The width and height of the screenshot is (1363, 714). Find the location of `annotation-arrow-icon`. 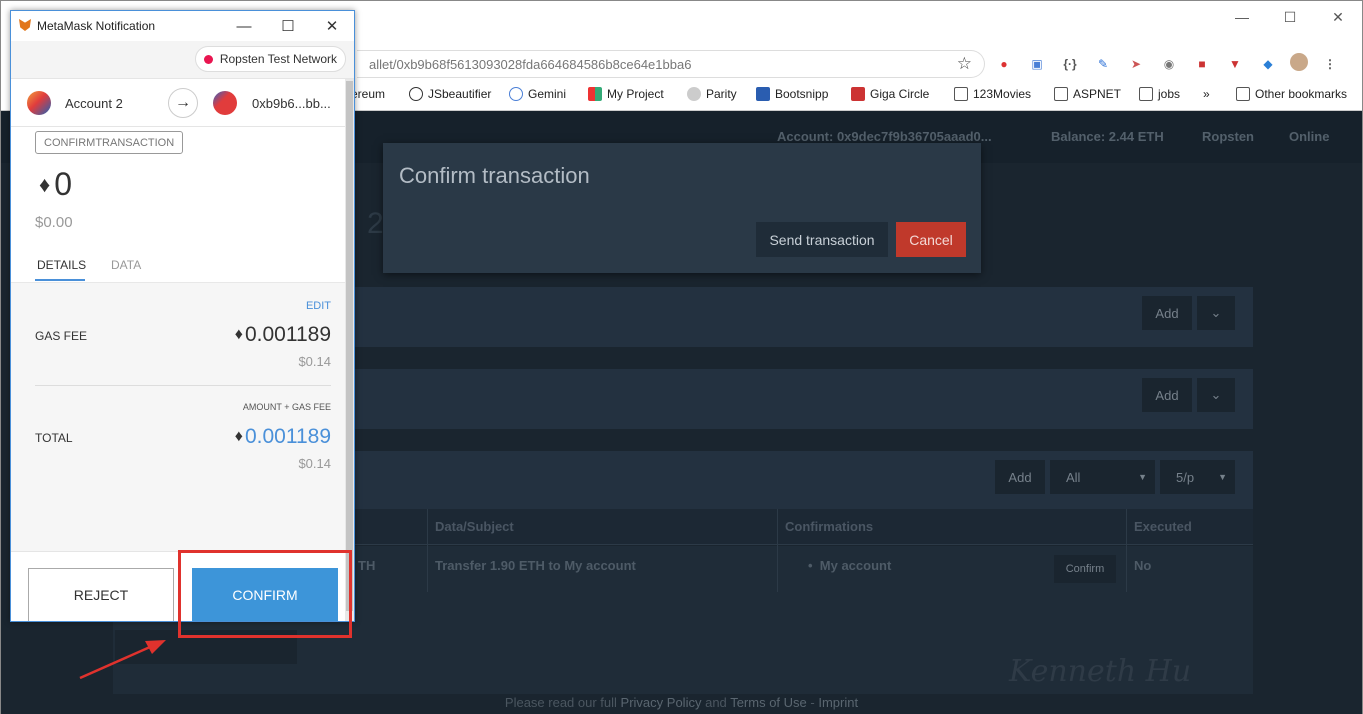

annotation-arrow-icon is located at coordinates (122, 660).